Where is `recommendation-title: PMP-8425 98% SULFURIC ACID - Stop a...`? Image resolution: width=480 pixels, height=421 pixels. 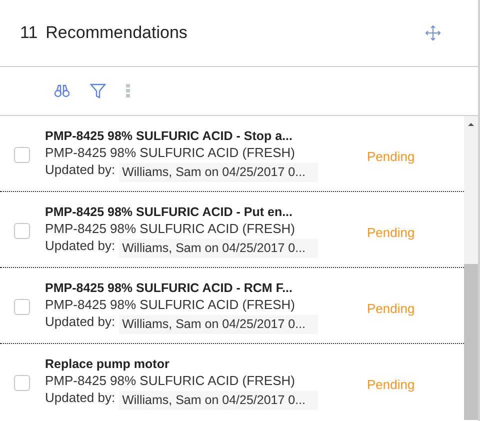
recommendation-title: PMP-8425 98% SULFURIC ACID - Stop a... is located at coordinates (195, 136).